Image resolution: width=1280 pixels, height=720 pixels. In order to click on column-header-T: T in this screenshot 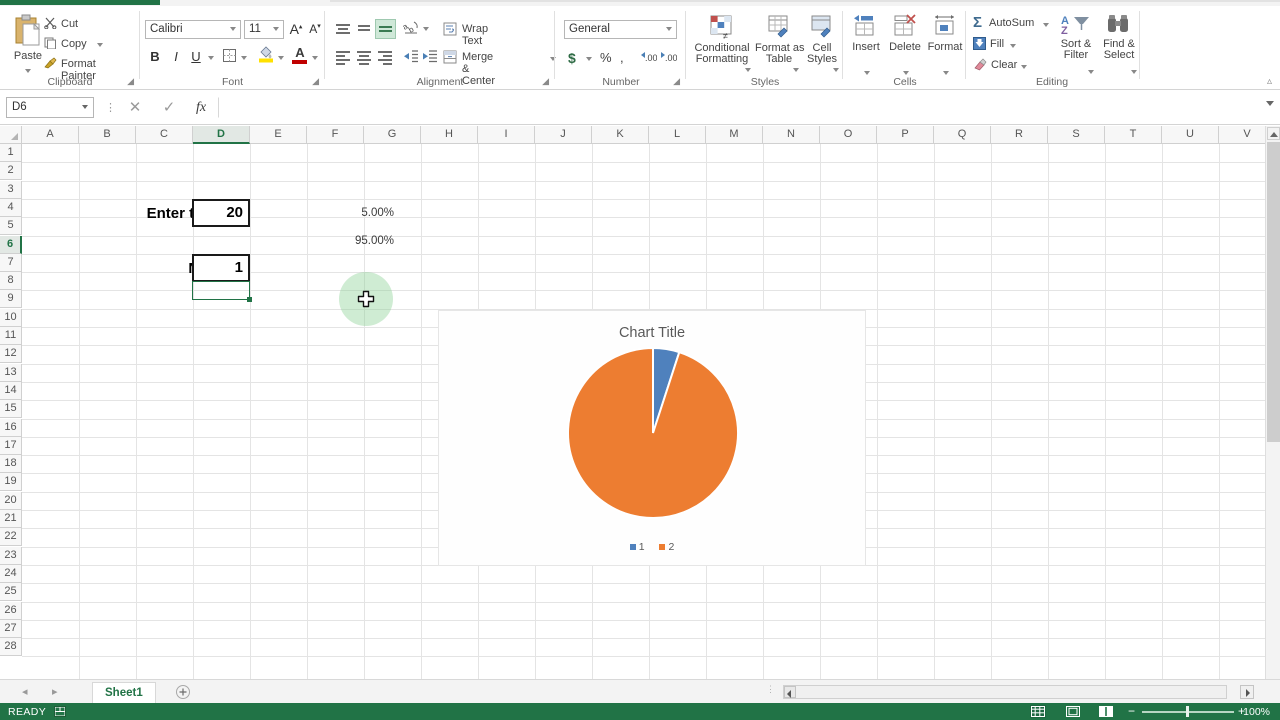, I will do `click(1133, 135)`.